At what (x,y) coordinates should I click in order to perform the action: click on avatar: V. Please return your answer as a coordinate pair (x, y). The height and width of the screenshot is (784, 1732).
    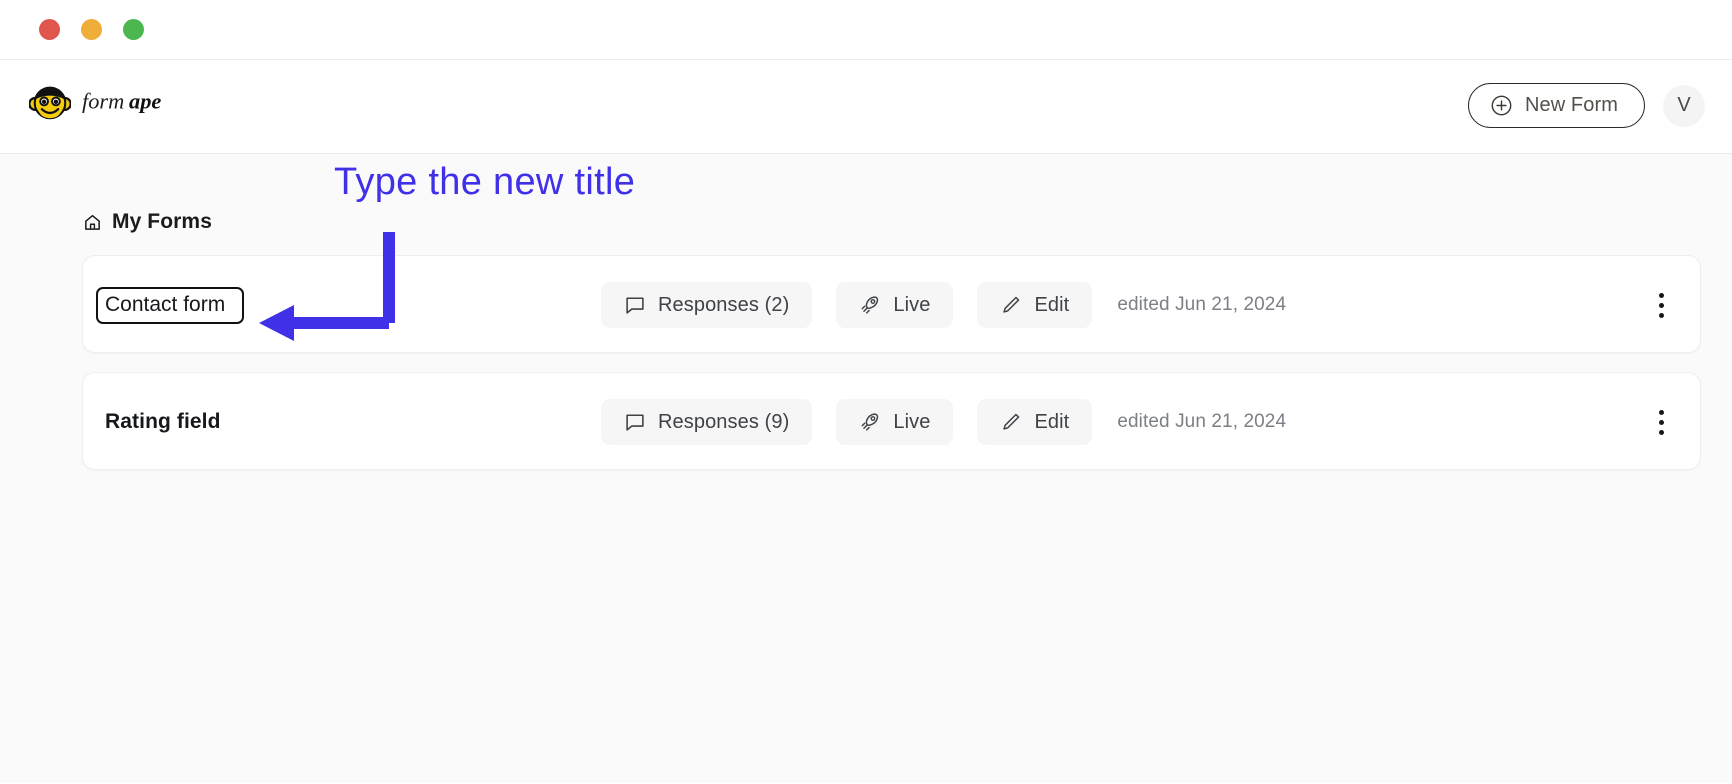
    Looking at the image, I should click on (1684, 105).